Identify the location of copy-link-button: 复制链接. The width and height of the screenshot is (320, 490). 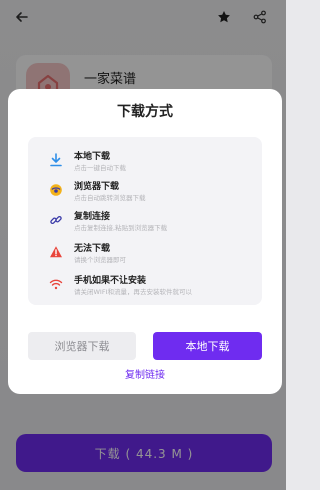
(145, 373).